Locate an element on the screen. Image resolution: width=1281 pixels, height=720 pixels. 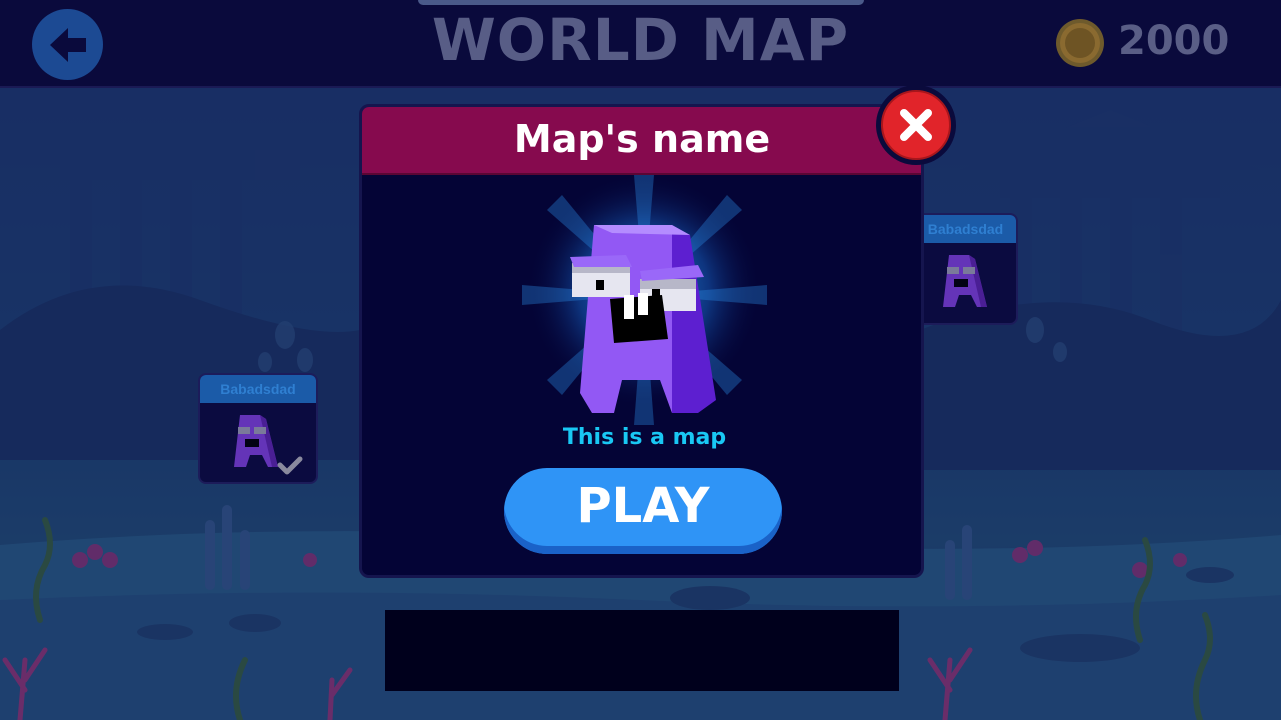
modal-header: Map's name is located at coordinates (641, 141).